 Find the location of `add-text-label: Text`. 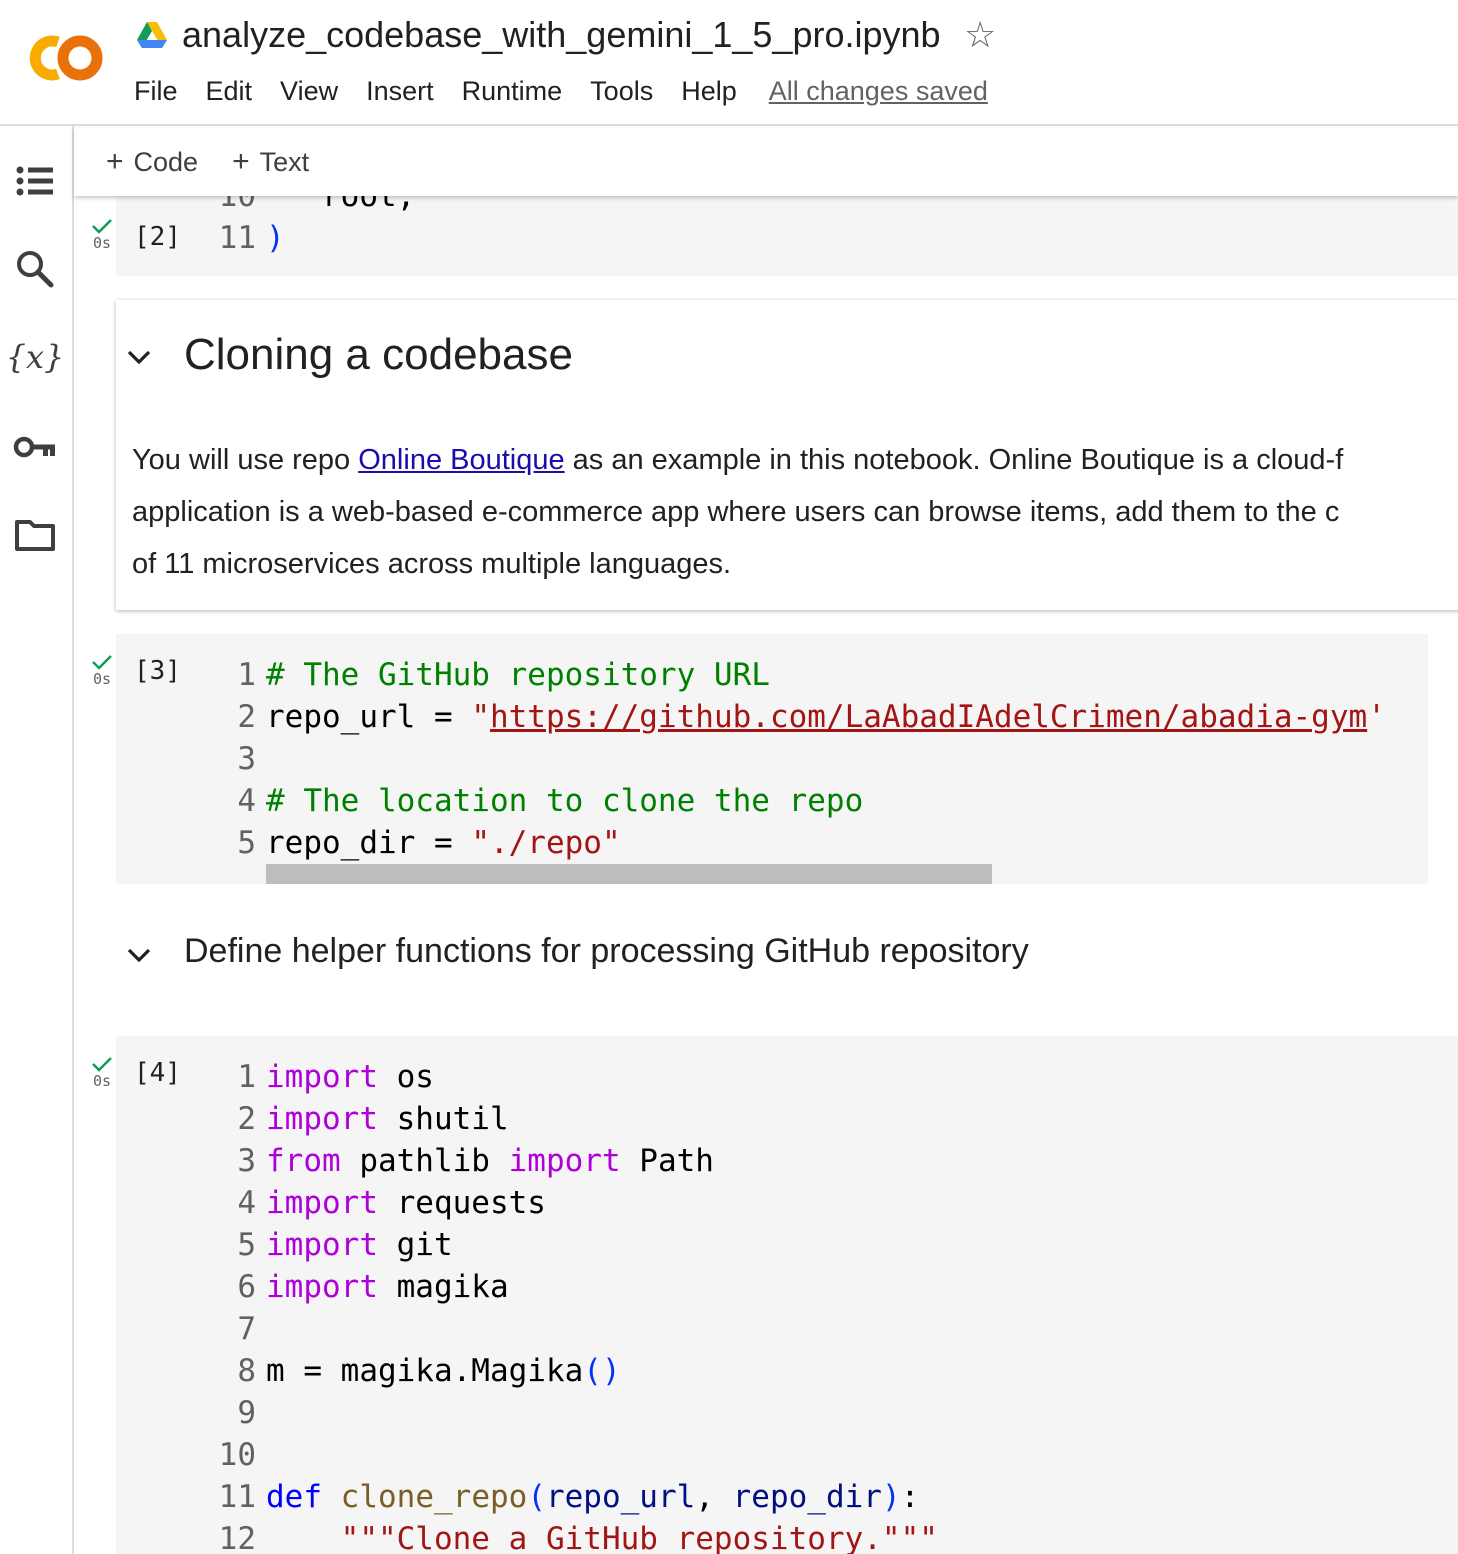

add-text-label: Text is located at coordinates (284, 161).